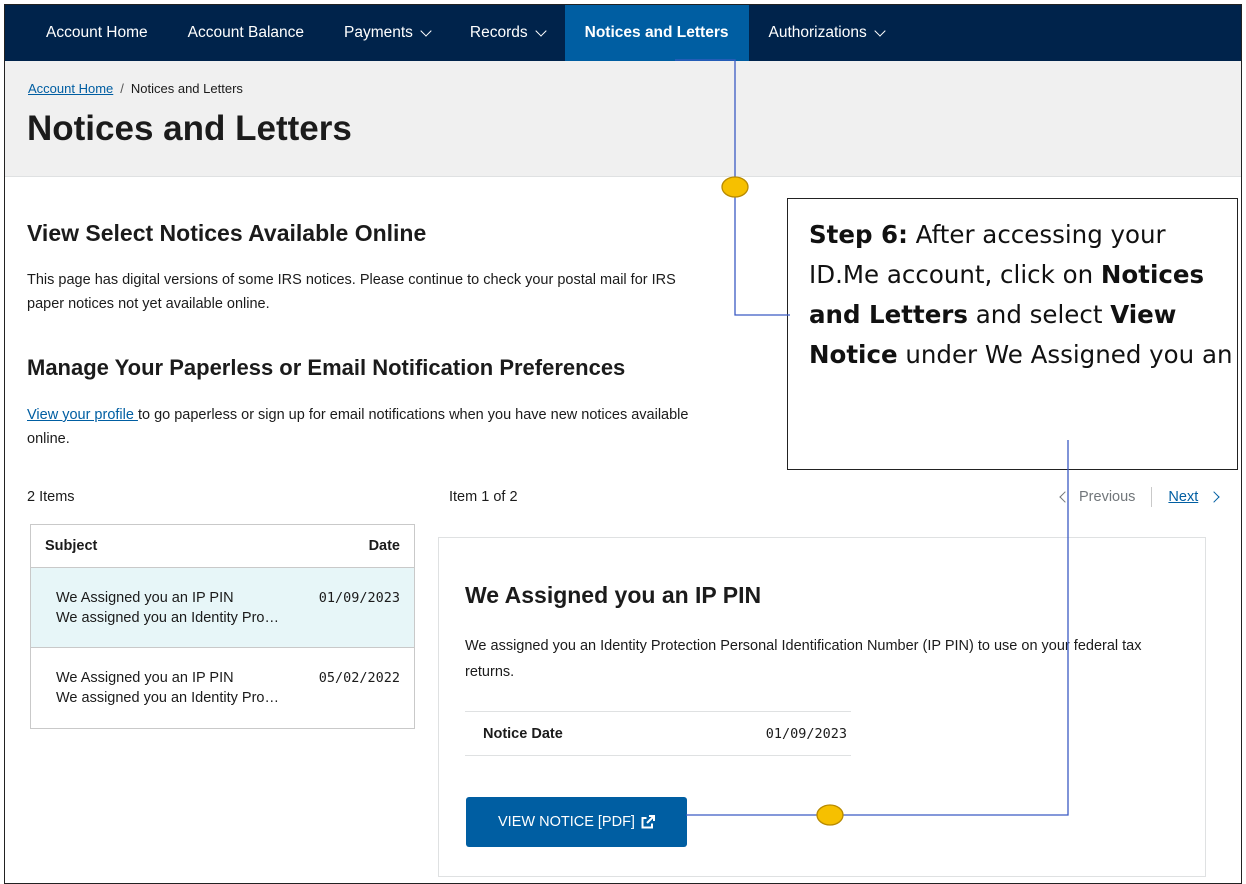 The width and height of the screenshot is (1246, 884). Describe the element at coordinates (1039, 314) in the screenshot. I see `callout-text: and select` at that location.